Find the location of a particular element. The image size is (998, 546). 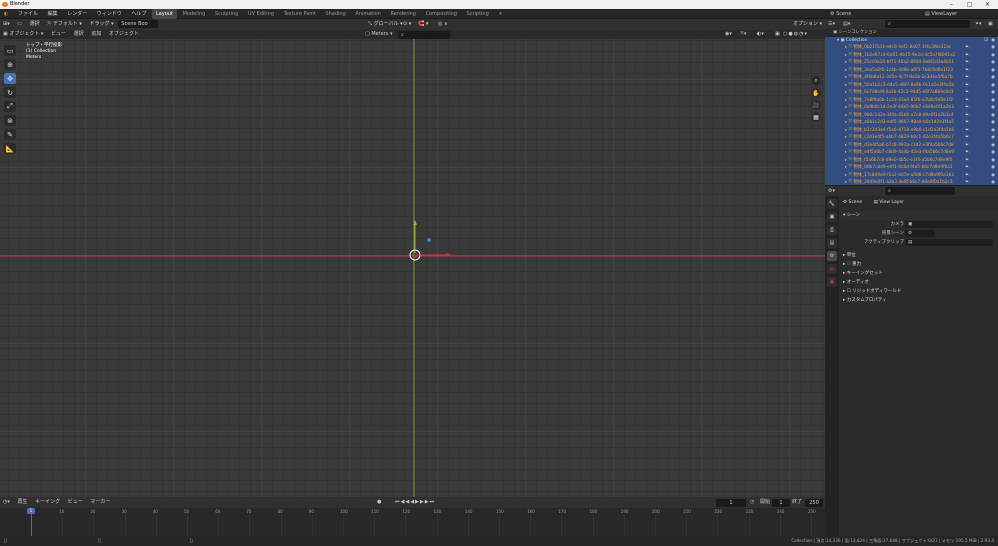

collection-tab-icon: ▣ is located at coordinates (832, 282).